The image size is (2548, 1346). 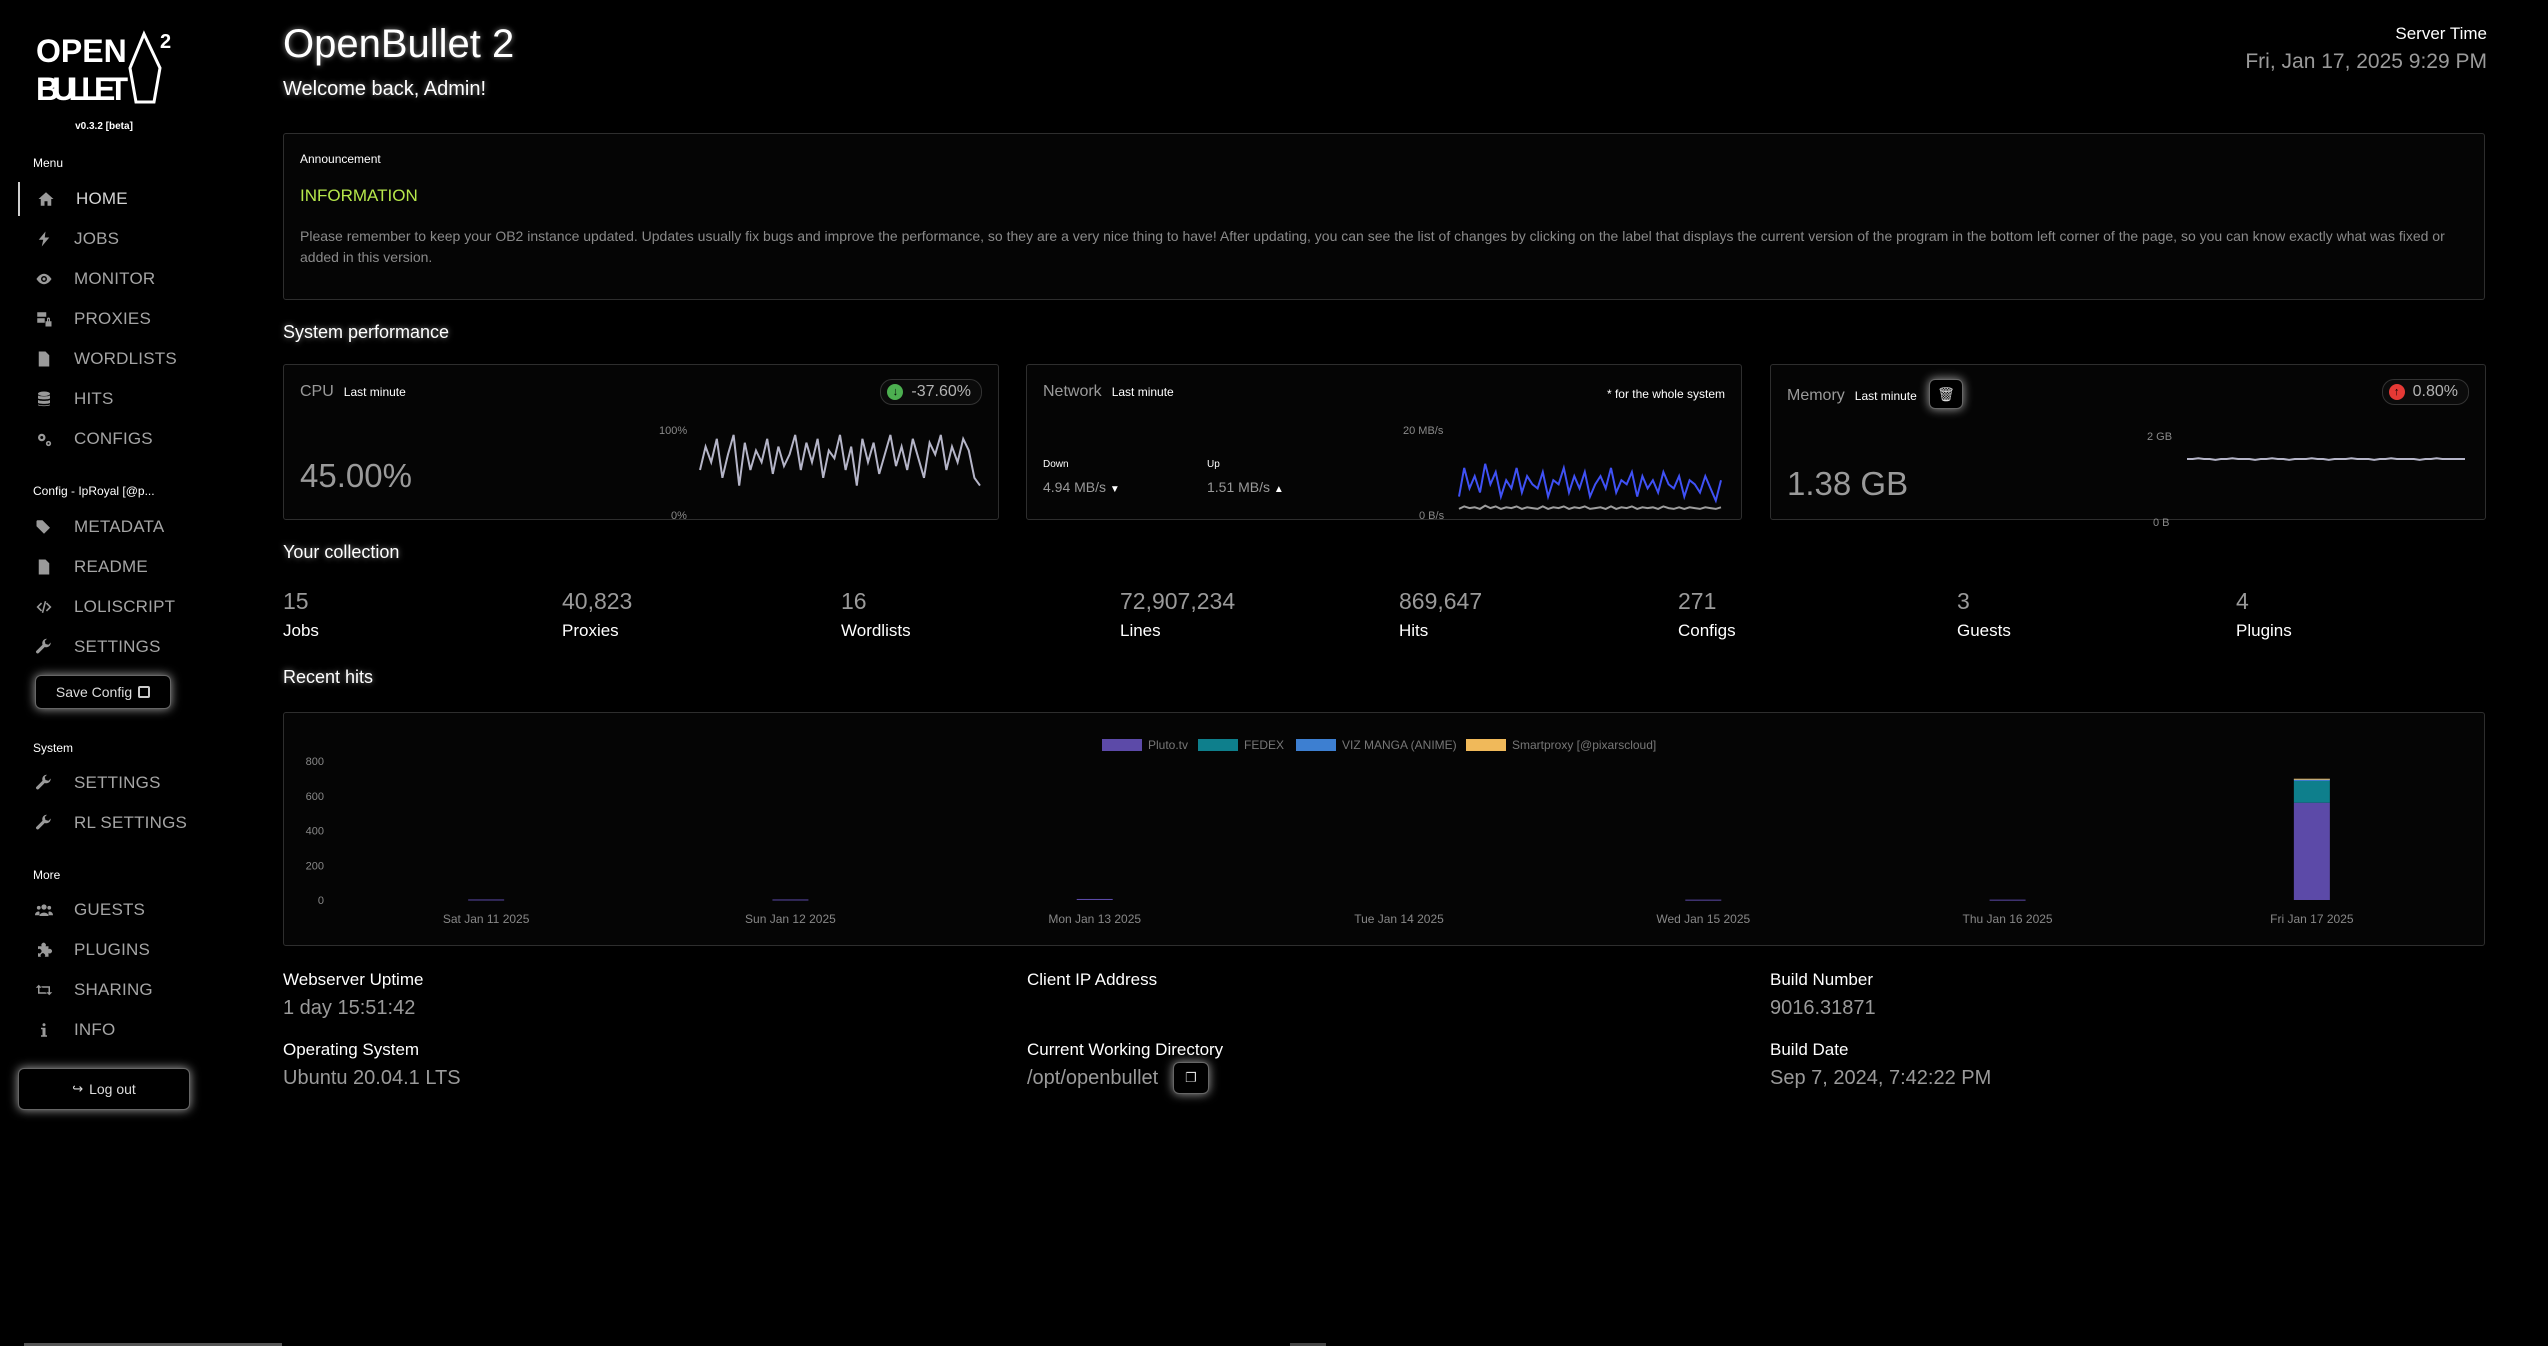 What do you see at coordinates (2242, 601) in the screenshot?
I see `collection-plugins-value: 4` at bounding box center [2242, 601].